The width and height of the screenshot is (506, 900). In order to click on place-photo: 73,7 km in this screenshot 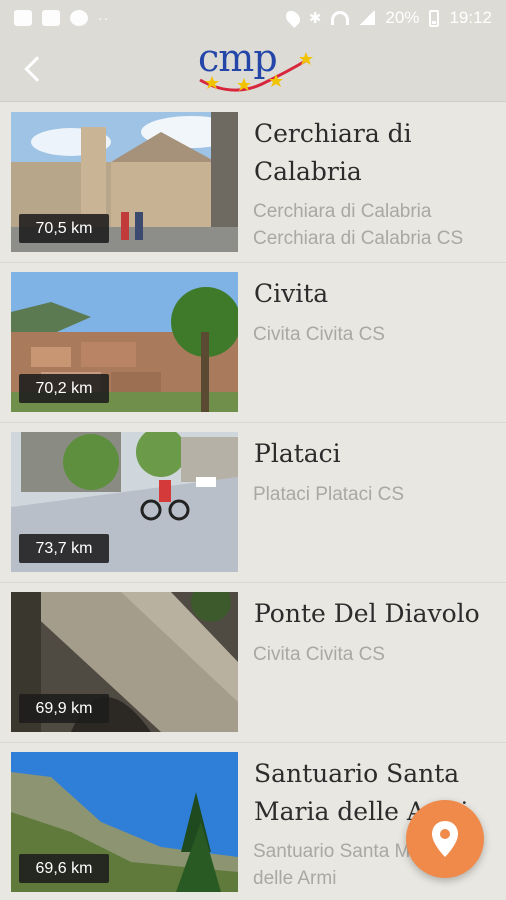, I will do `click(124, 502)`.